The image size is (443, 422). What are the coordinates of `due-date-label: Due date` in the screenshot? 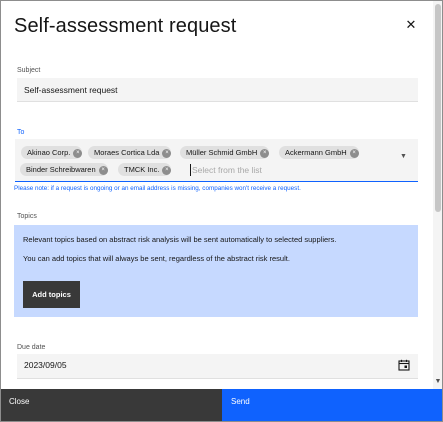 It's located at (31, 347).